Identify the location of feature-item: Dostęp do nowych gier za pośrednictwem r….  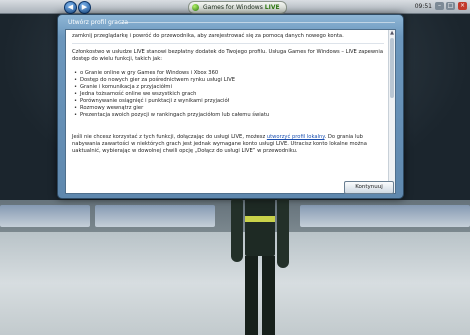
(228, 80).